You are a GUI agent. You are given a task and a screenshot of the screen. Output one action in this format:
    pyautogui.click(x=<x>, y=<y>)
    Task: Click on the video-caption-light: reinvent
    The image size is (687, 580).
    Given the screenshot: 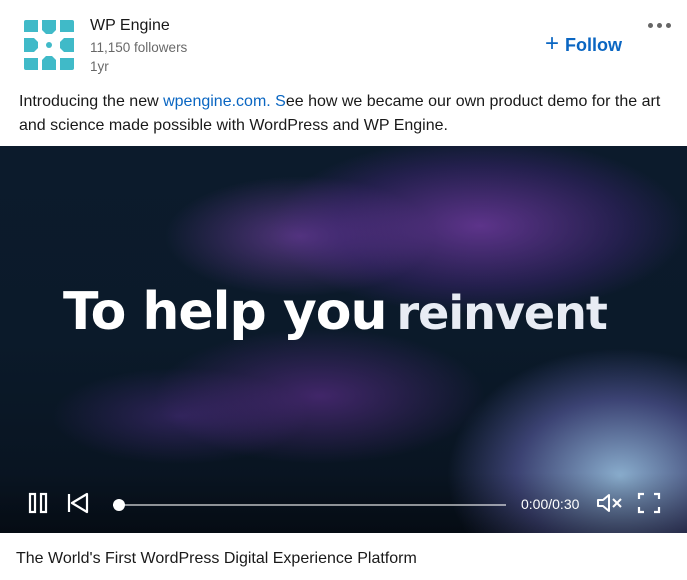 What is the action you would take?
    pyautogui.click(x=501, y=313)
    